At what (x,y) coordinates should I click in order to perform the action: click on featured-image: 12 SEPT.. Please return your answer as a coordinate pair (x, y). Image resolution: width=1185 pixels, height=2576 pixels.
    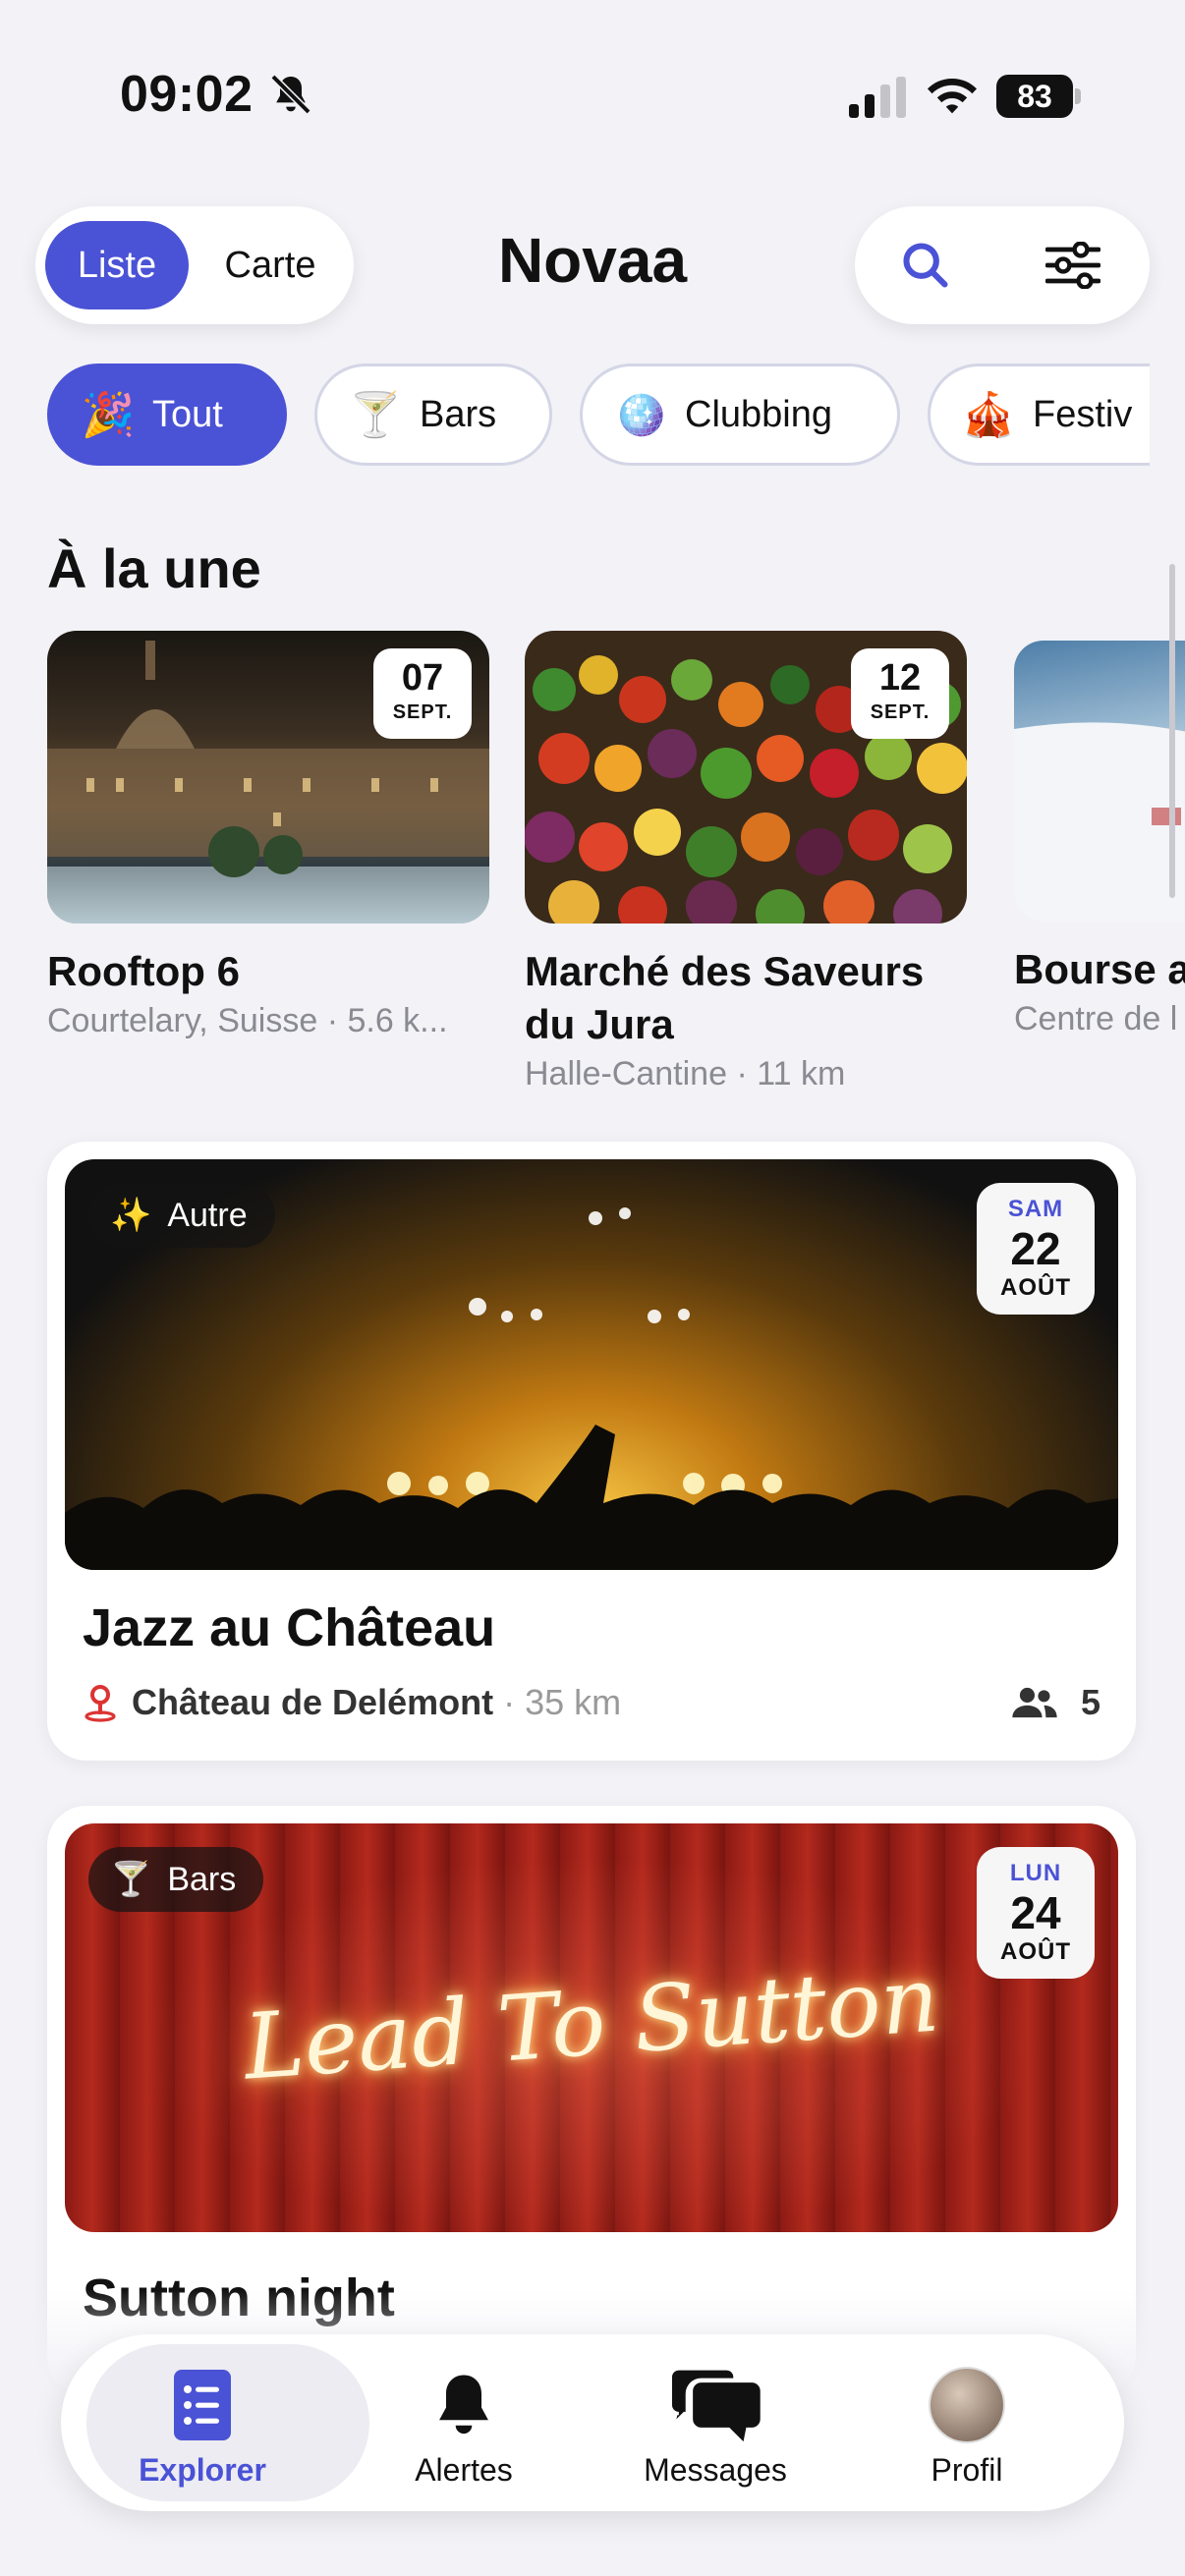
    Looking at the image, I should click on (746, 777).